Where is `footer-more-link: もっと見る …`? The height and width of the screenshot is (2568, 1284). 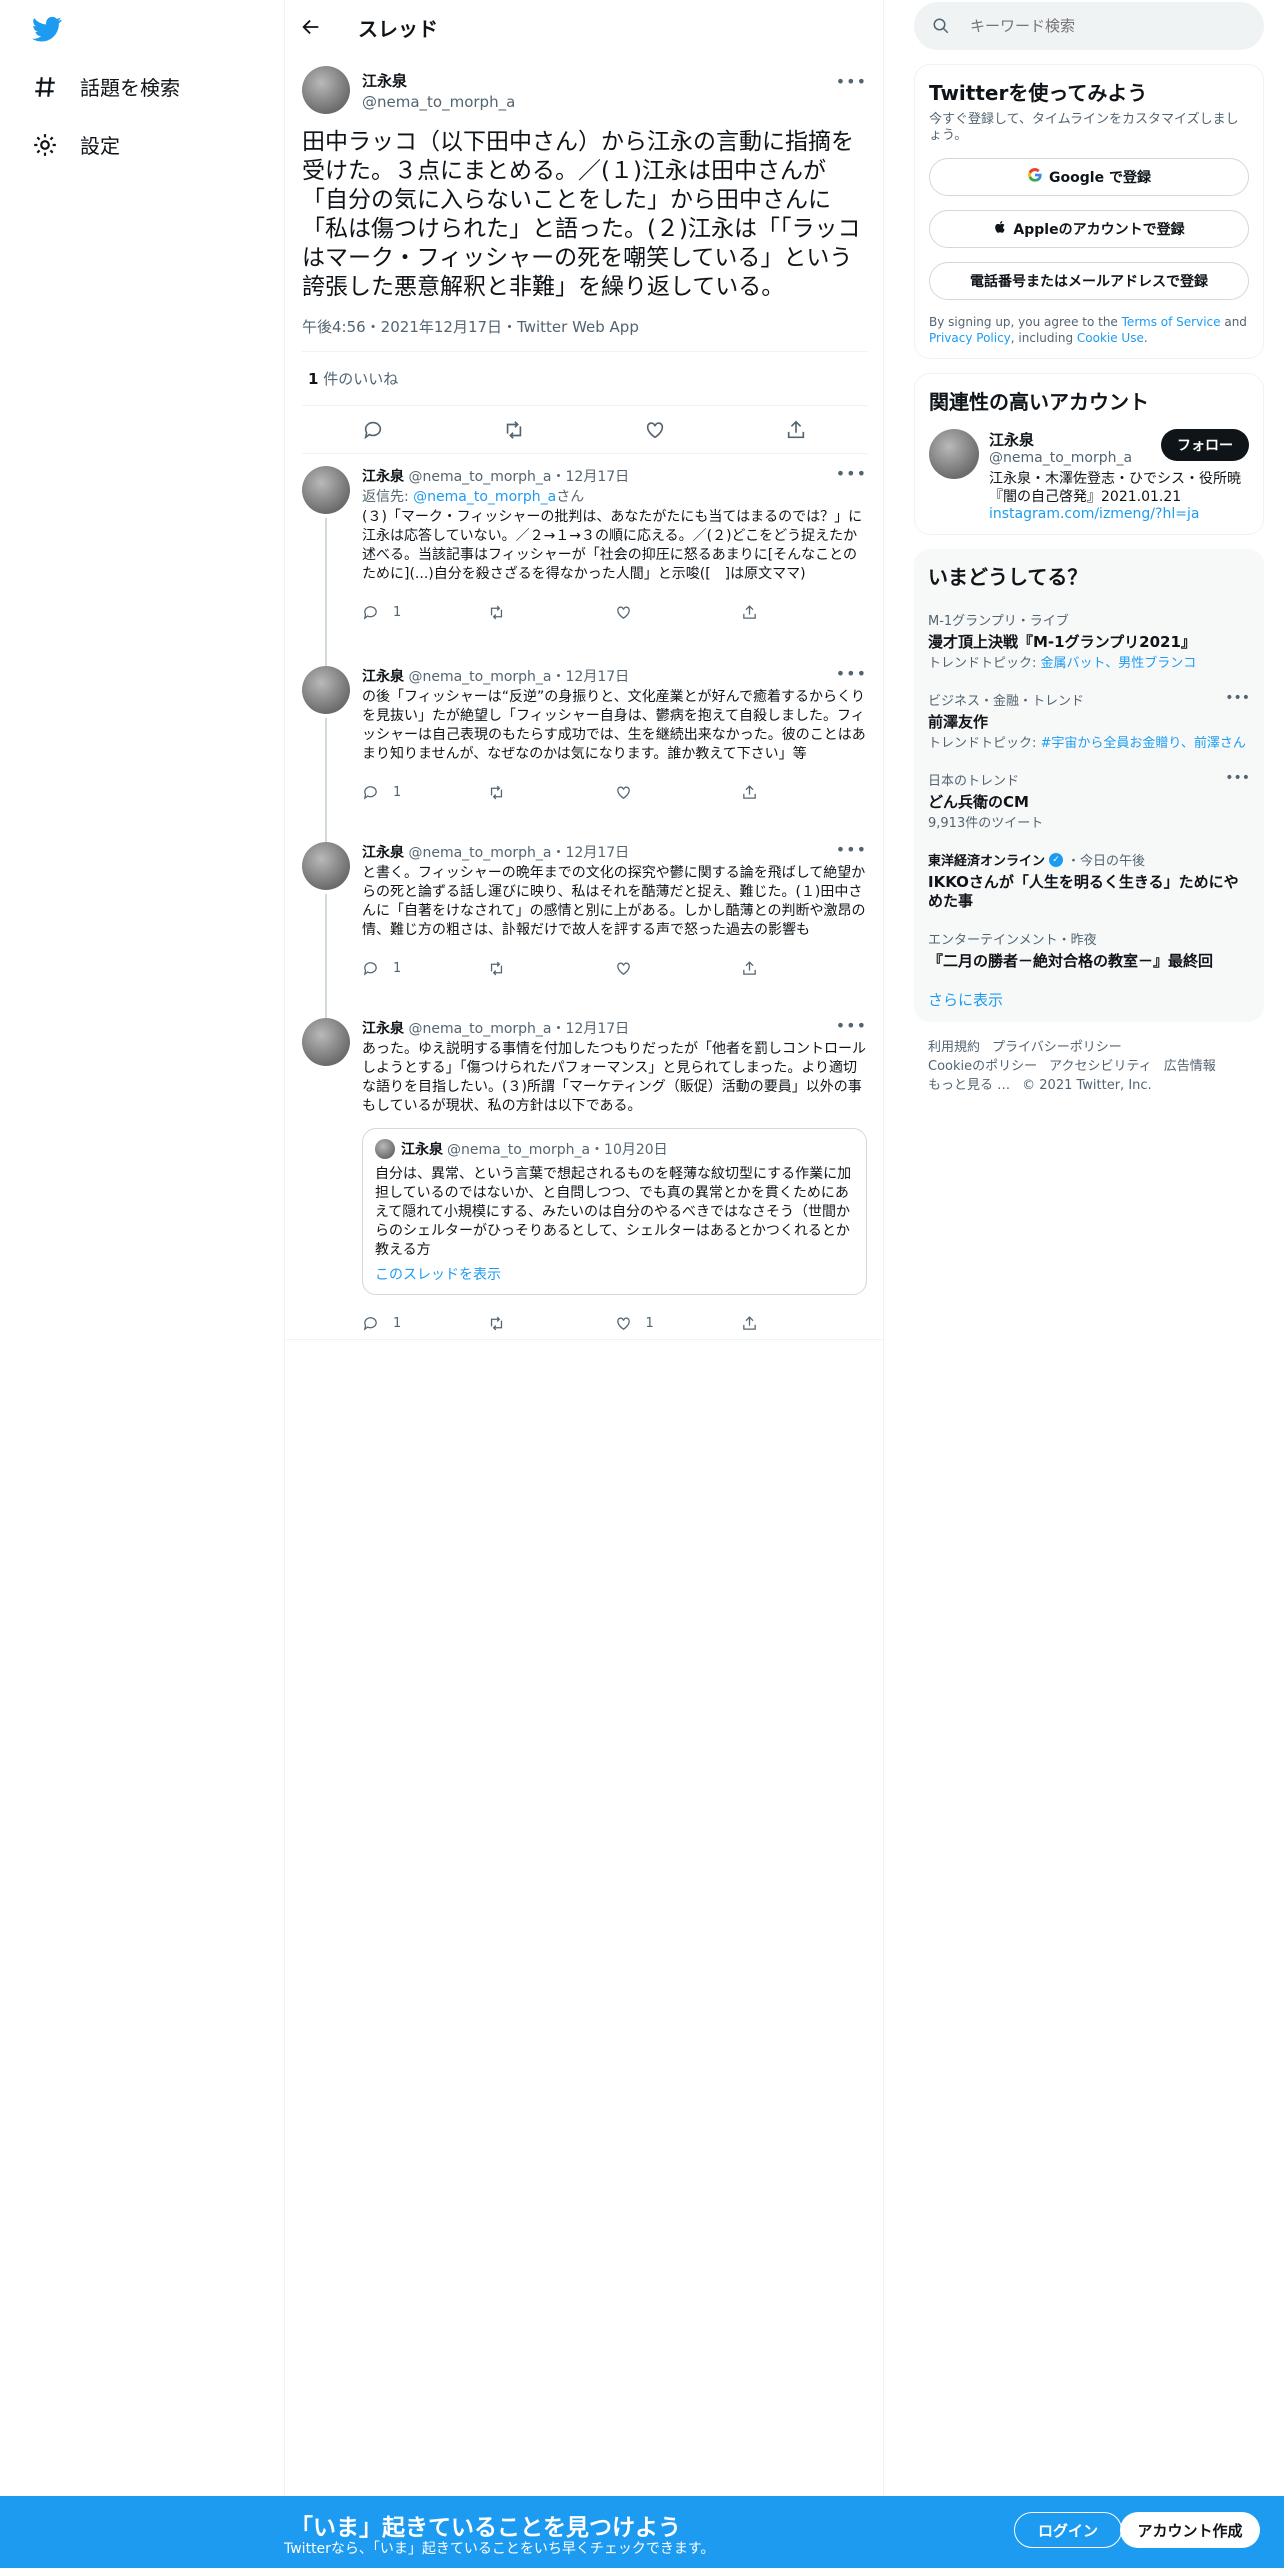
footer-more-link: もっと見る … is located at coordinates (969, 1085).